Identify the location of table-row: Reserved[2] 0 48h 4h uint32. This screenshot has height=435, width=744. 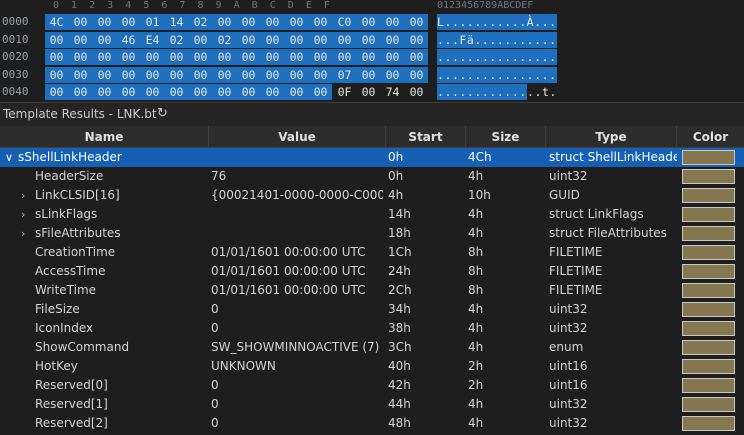
(372, 423).